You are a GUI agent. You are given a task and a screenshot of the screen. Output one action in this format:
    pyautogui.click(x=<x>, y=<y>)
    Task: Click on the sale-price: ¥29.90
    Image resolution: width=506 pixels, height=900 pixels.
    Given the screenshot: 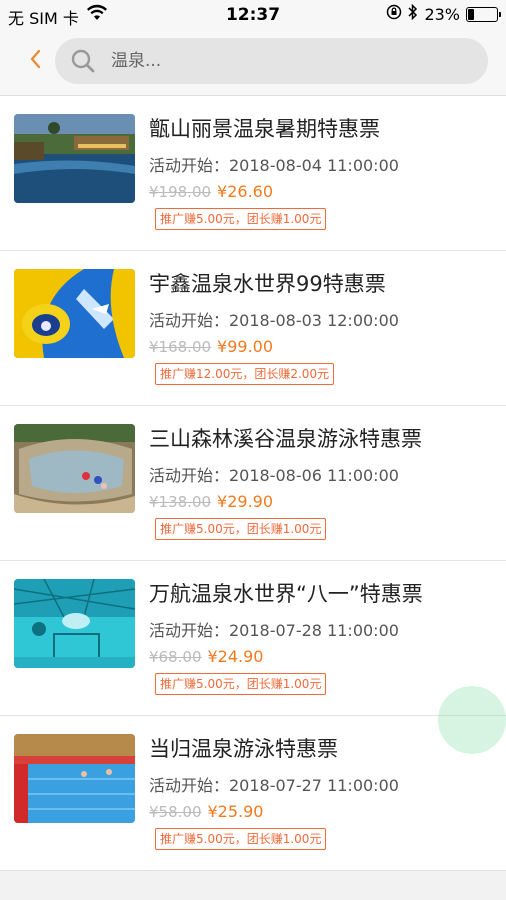 What is the action you would take?
    pyautogui.click(x=245, y=501)
    